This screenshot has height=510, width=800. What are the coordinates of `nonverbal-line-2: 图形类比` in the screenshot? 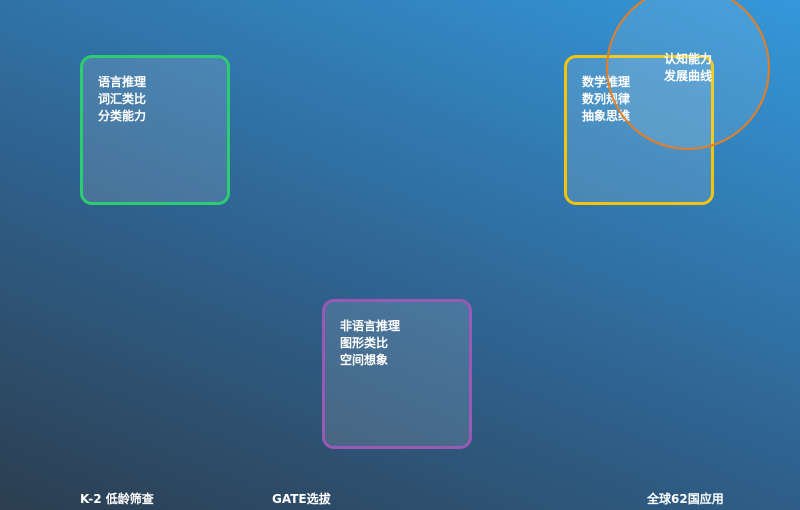 It's located at (364, 343).